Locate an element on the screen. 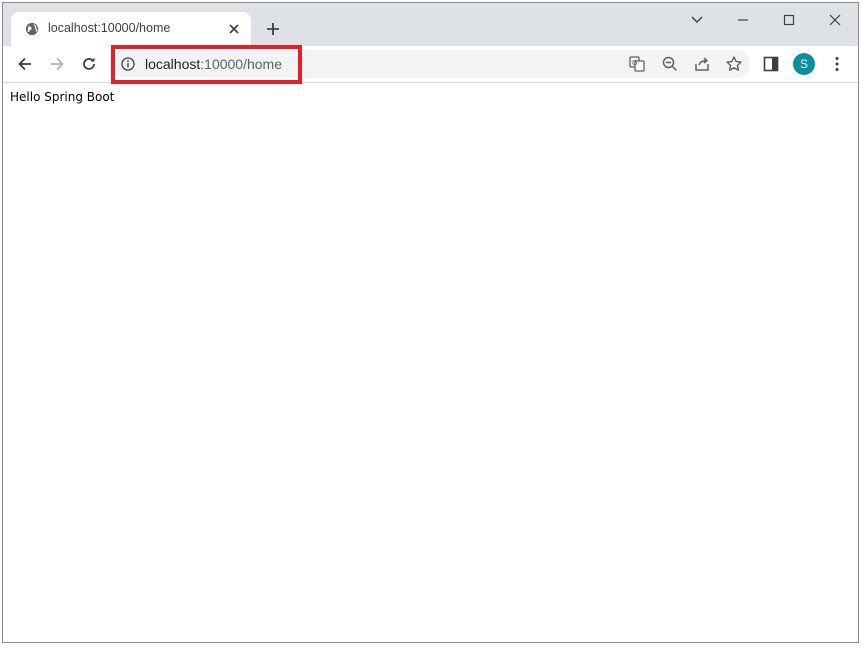 Image resolution: width=863 pixels, height=648 pixels. maximize-button is located at coordinates (789, 20).